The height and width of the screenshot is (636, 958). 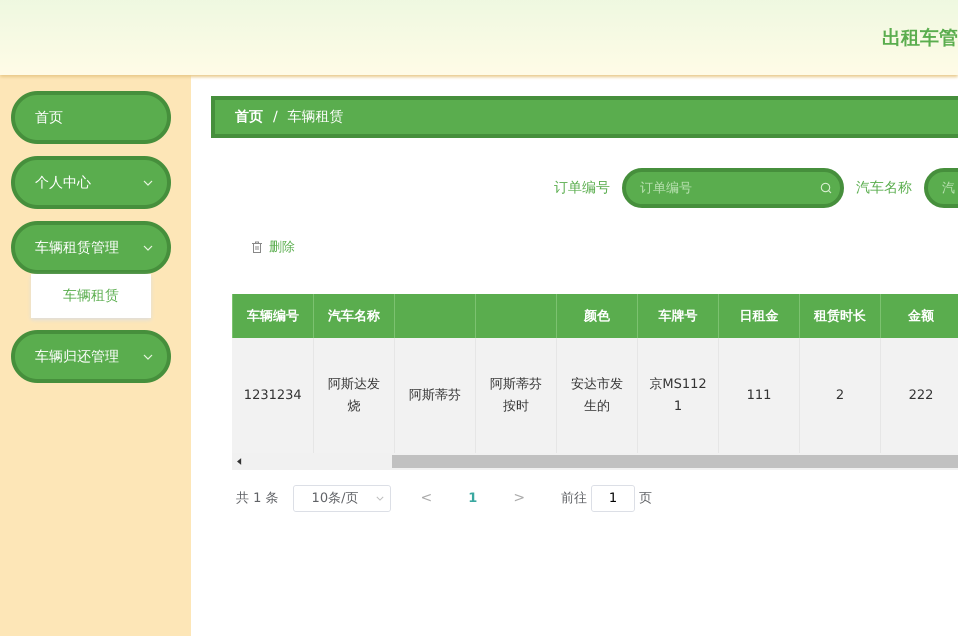 I want to click on search-icon, so click(x=826, y=188).